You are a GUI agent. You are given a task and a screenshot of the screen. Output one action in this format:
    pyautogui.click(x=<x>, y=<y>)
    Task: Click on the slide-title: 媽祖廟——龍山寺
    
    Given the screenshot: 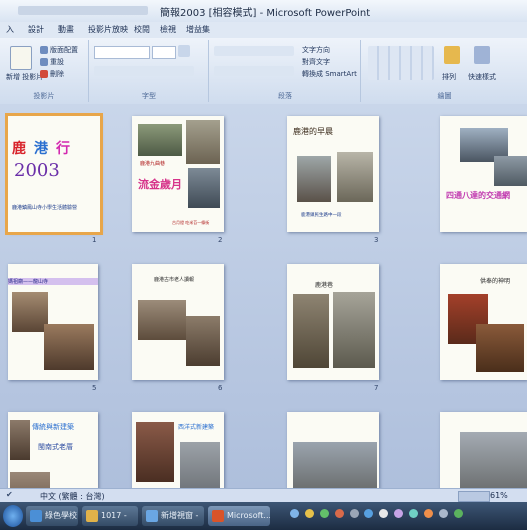 What is the action you would take?
    pyautogui.click(x=53, y=281)
    